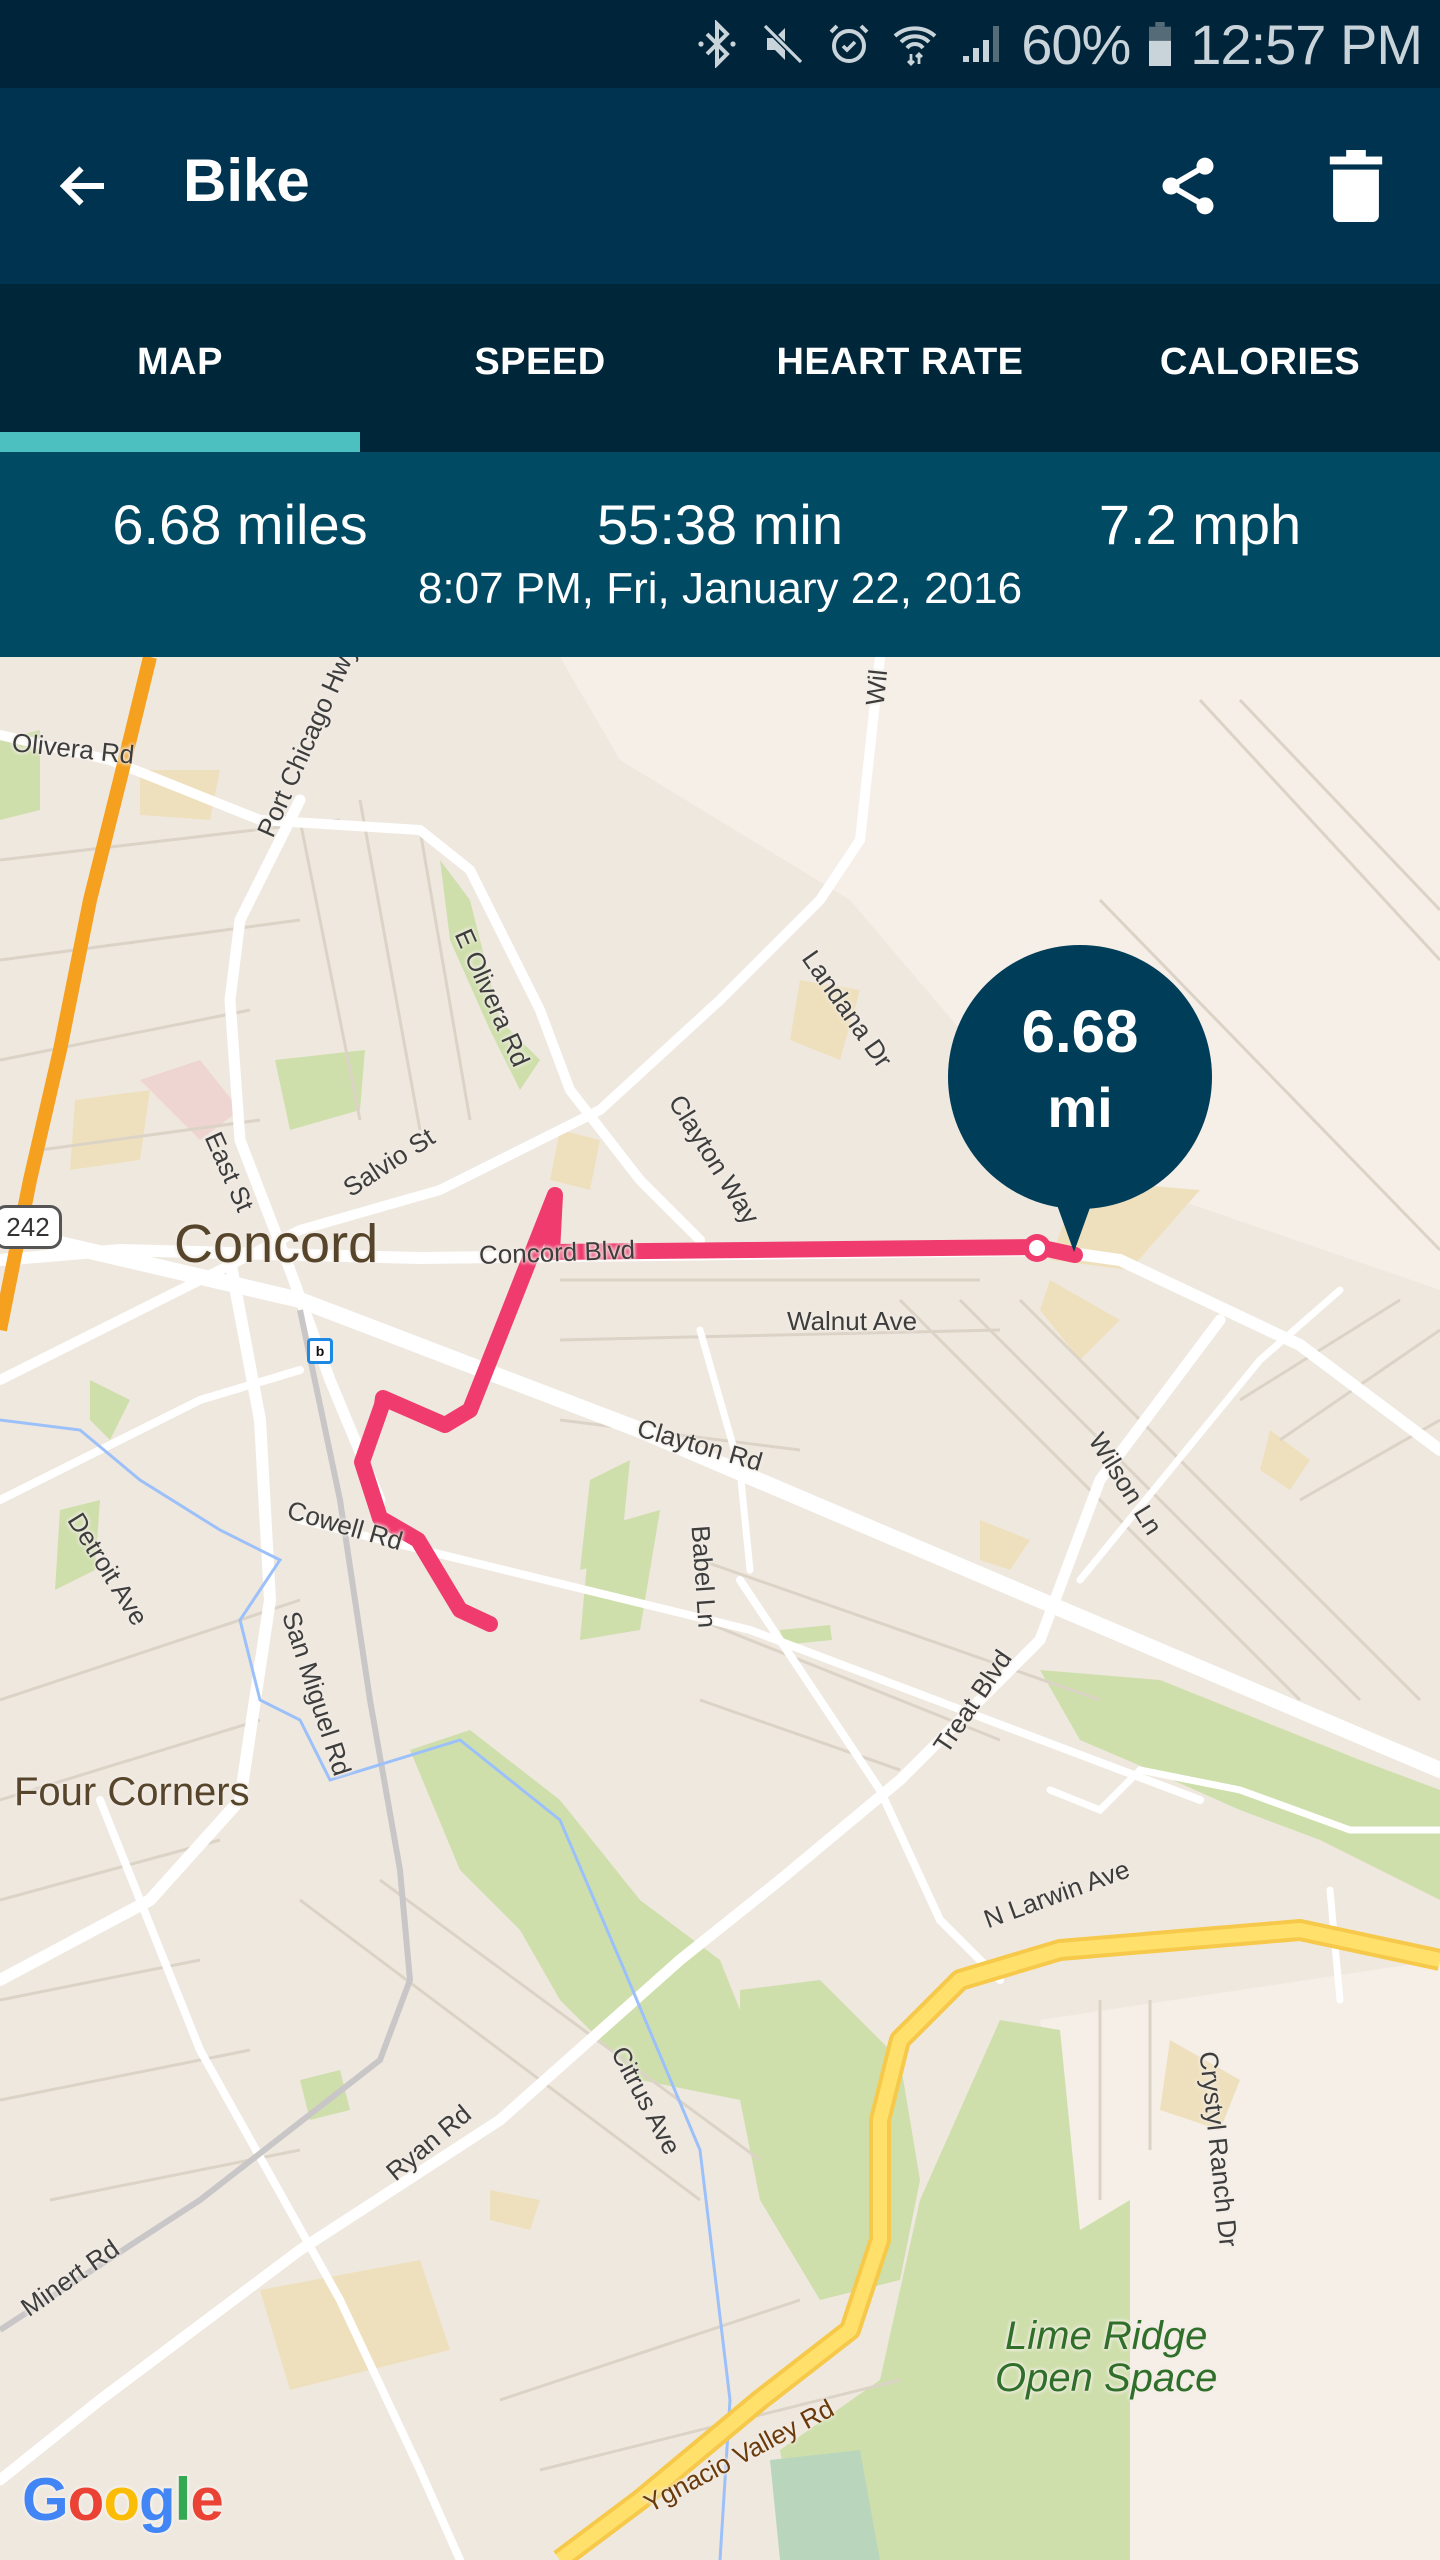  I want to click on delete-button, so click(1356, 186).